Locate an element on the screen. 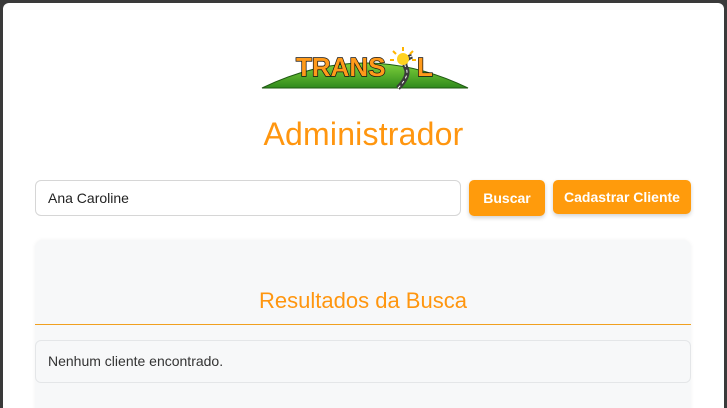 Image resolution: width=727 pixels, height=408 pixels. transol-logo: TRANS L is located at coordinates (365, 68).